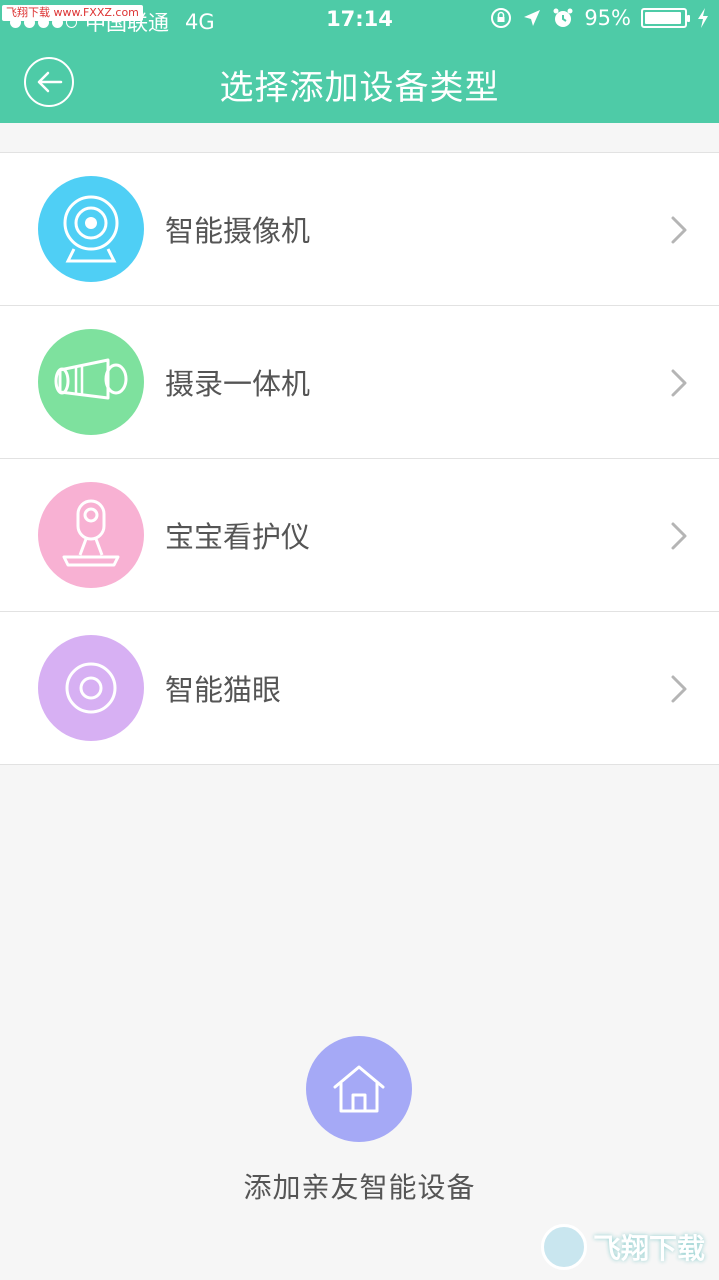  I want to click on add-friend-device-label: 添加亲友智能设备, so click(359, 1186).